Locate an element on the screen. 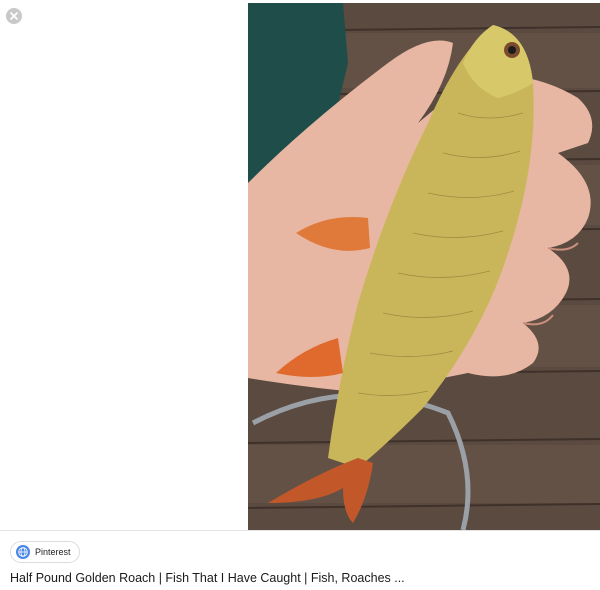 Image resolution: width=600 pixels, height=590 pixels. close-button is located at coordinates (14, 16).